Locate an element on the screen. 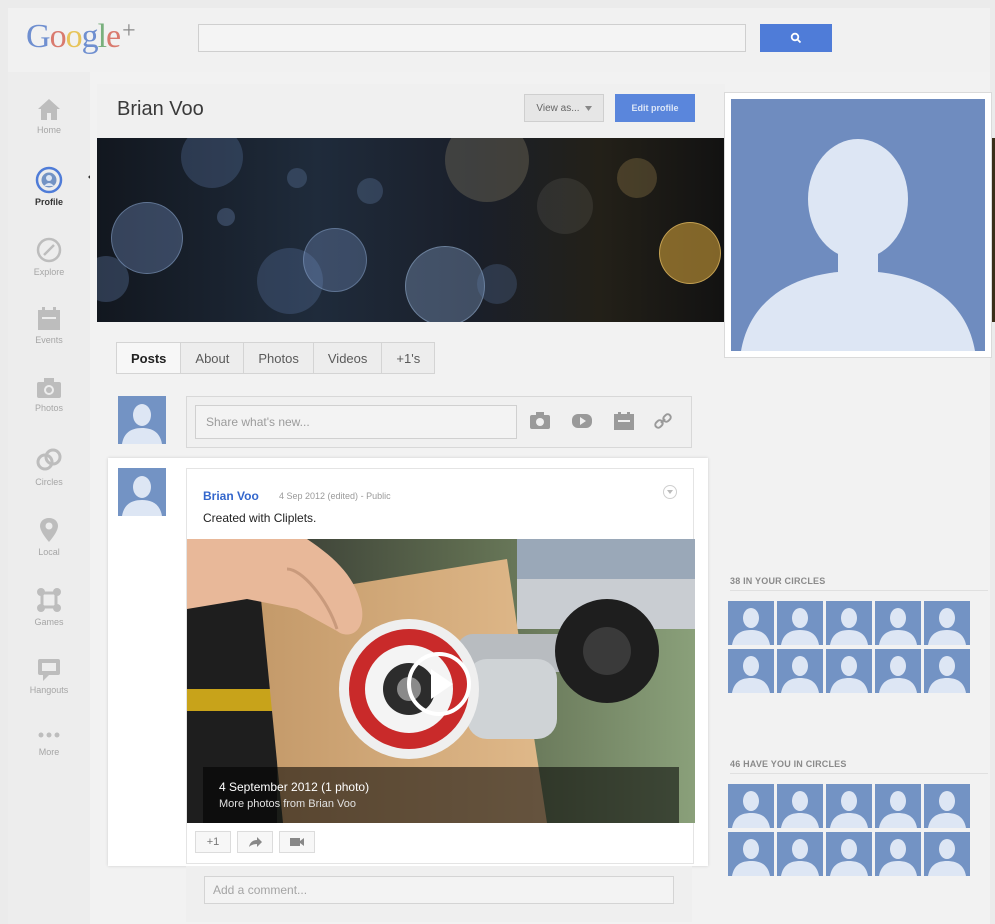  tab-plus-ones: +1's is located at coordinates (408, 358).